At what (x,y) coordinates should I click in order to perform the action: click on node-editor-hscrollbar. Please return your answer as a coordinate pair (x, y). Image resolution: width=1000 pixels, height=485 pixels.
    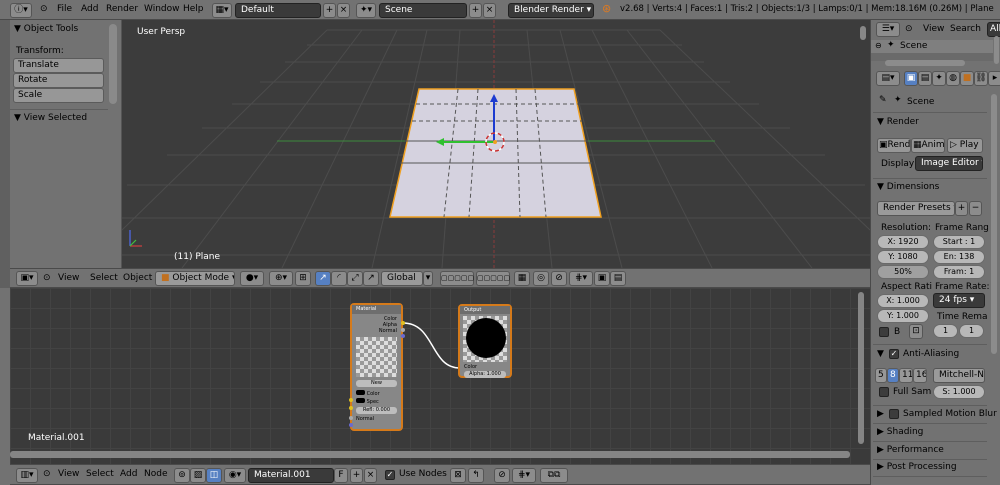
    Looking at the image, I should click on (430, 454).